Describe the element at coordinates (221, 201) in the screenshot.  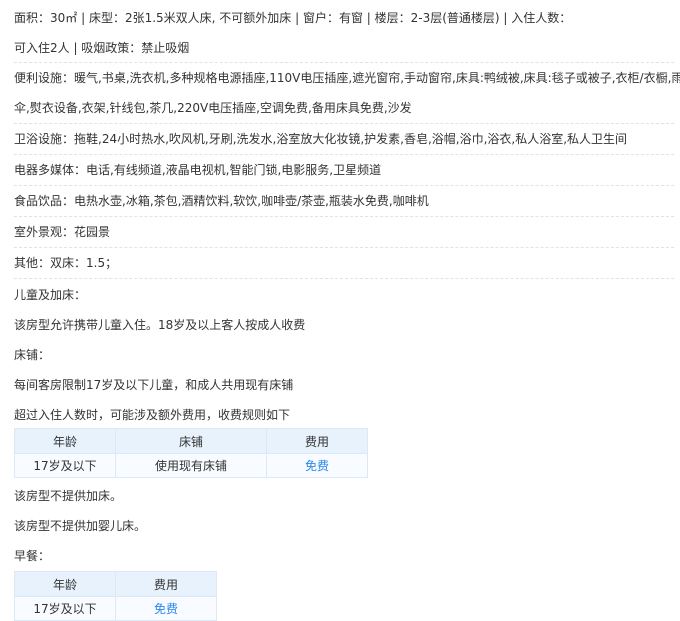
I see `food-drinks: 食品饮品：电热水壶,冰箱,茶包,酒精饮料,软饮,咖啡壶/茶壶,瓶装水免费,咖啡机` at that location.